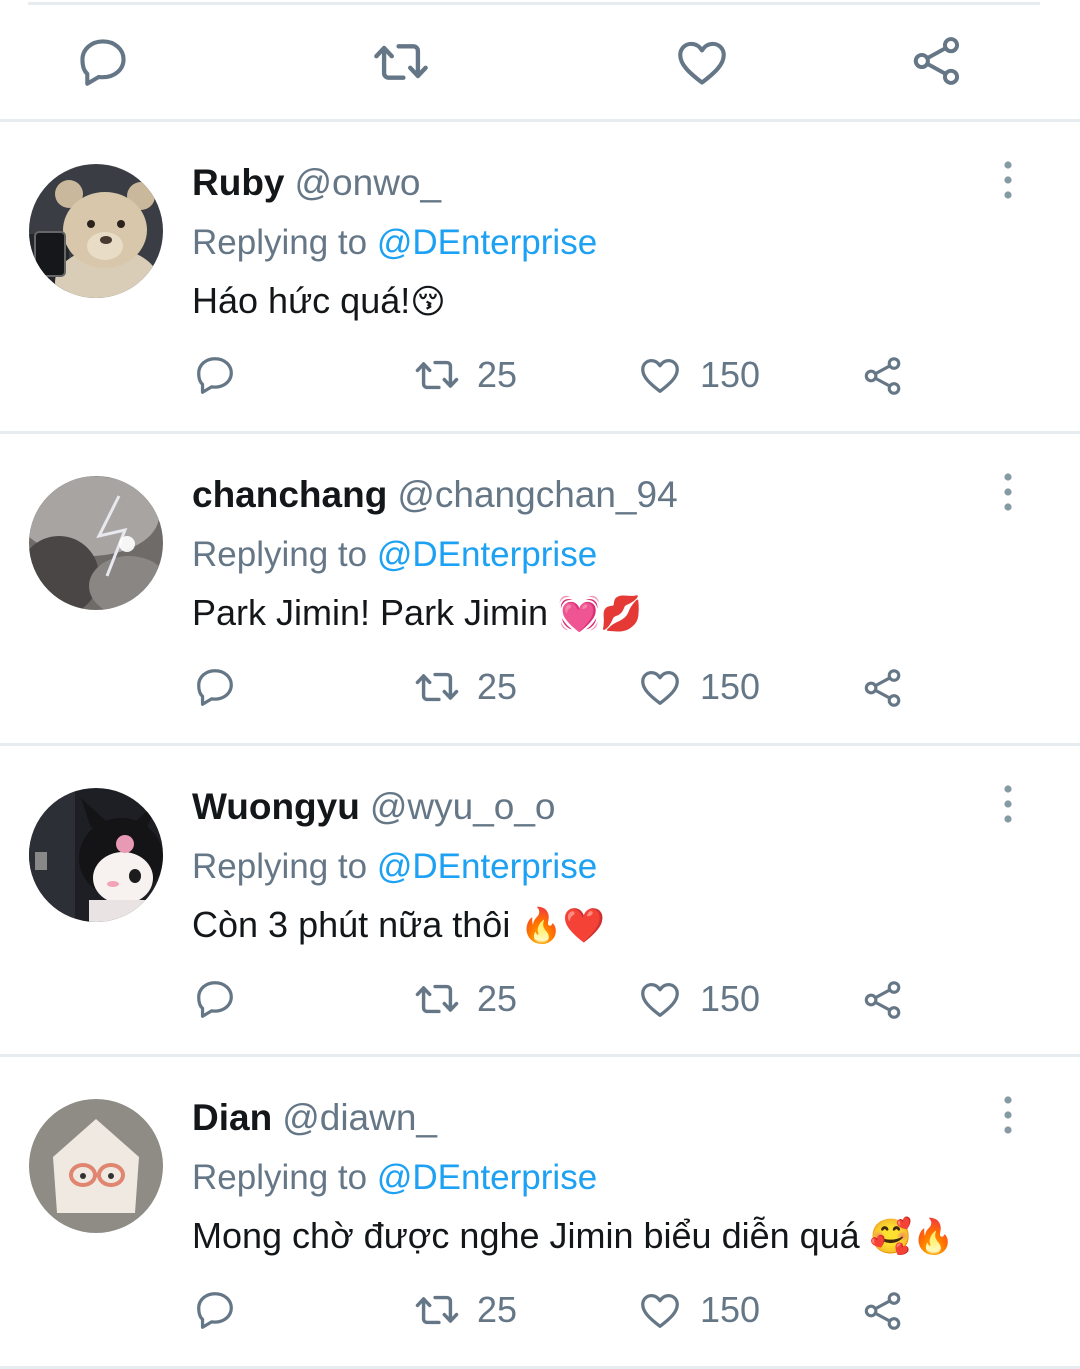 The width and height of the screenshot is (1080, 1369). What do you see at coordinates (531, 1235) in the screenshot?
I see `tweet-body: Mong chờ được nghe Jimin biểu diễn quá` at bounding box center [531, 1235].